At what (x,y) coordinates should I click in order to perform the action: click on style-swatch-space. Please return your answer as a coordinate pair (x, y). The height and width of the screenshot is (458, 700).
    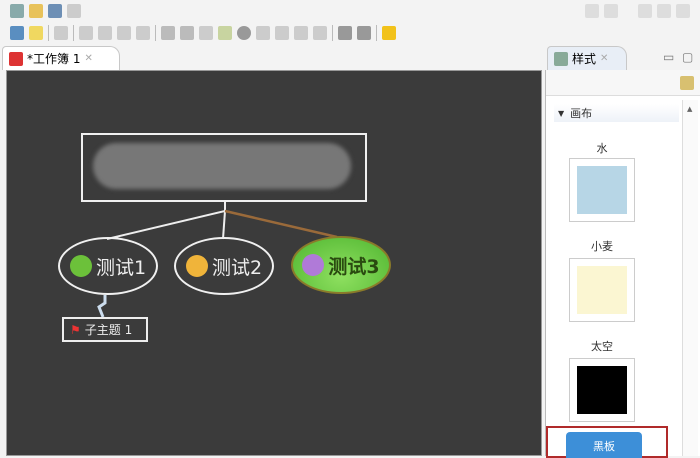
    Looking at the image, I should click on (602, 390).